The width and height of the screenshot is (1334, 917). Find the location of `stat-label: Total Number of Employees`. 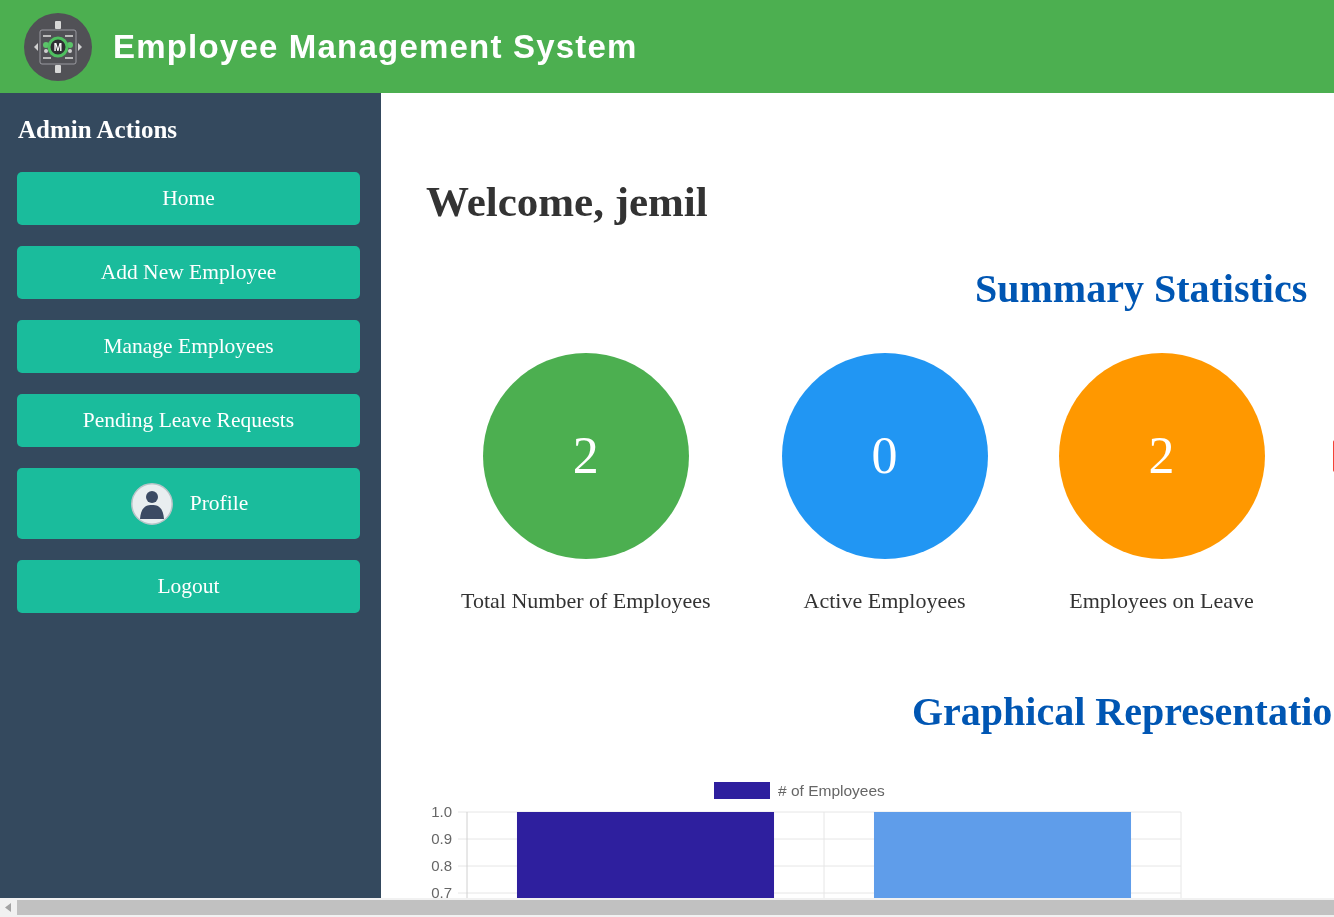

stat-label: Total Number of Employees is located at coordinates (586, 601).